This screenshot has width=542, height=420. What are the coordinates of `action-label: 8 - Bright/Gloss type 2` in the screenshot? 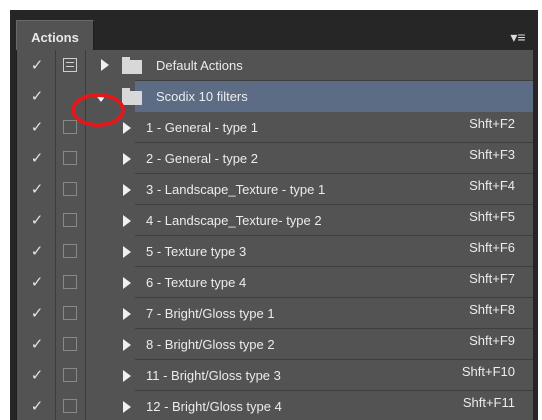 It's located at (210, 344).